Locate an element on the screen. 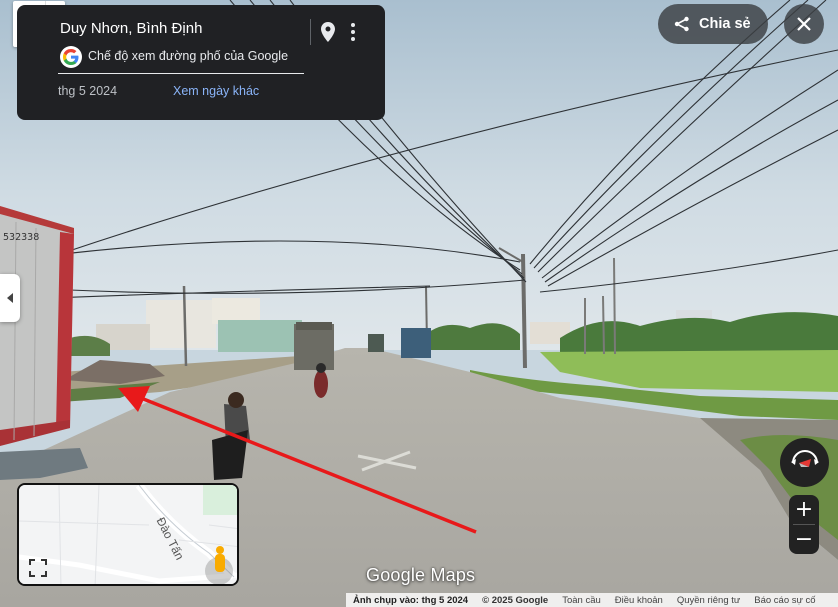 This screenshot has height=607, width=838. google-logo-icon is located at coordinates (71, 57).